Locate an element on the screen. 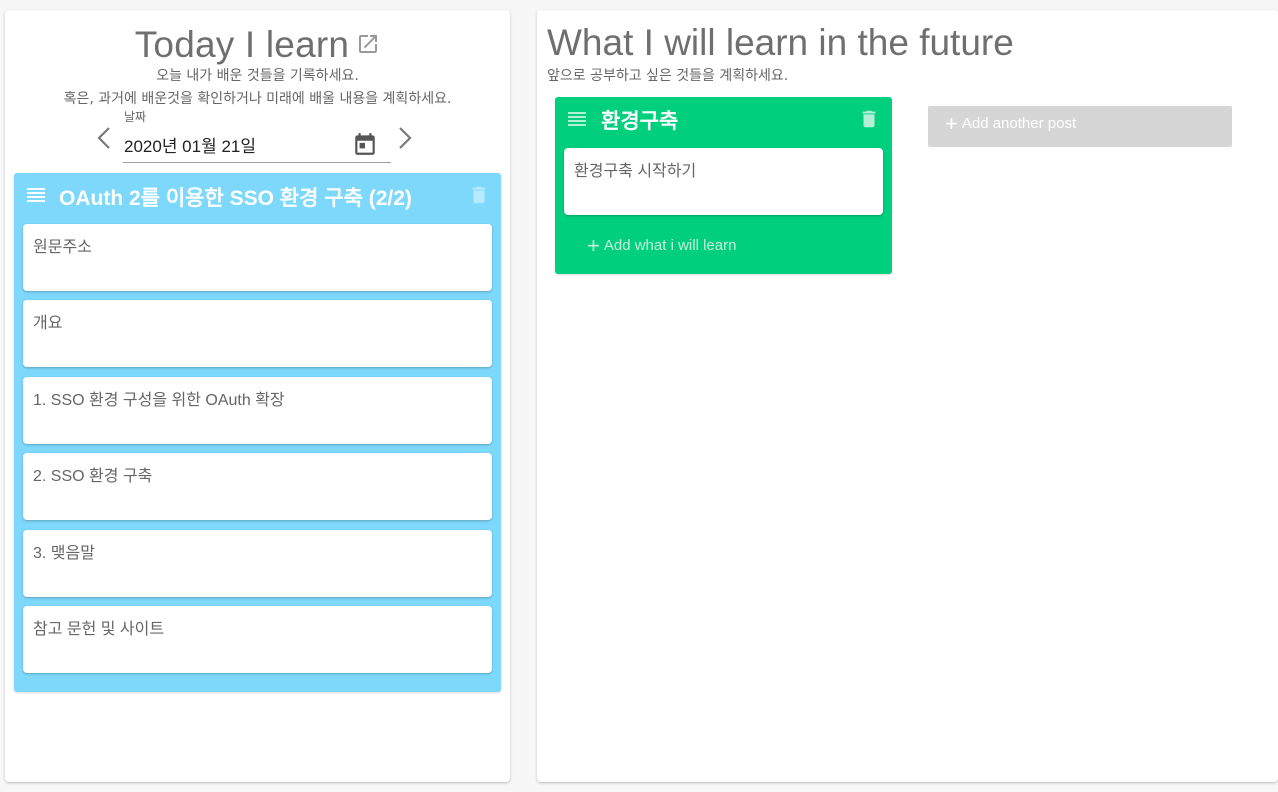  future-title: What I will learn in the future is located at coordinates (780, 42).